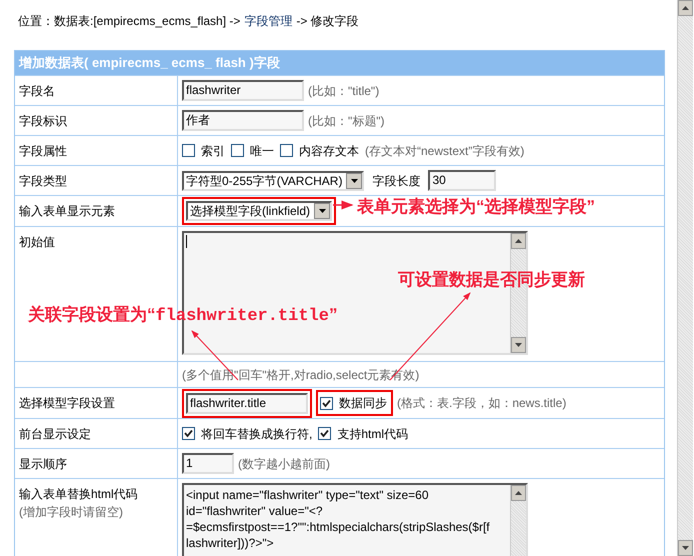 This screenshot has height=556, width=694. Describe the element at coordinates (329, 151) in the screenshot. I see `checkbox-label: 内容存文本` at that location.